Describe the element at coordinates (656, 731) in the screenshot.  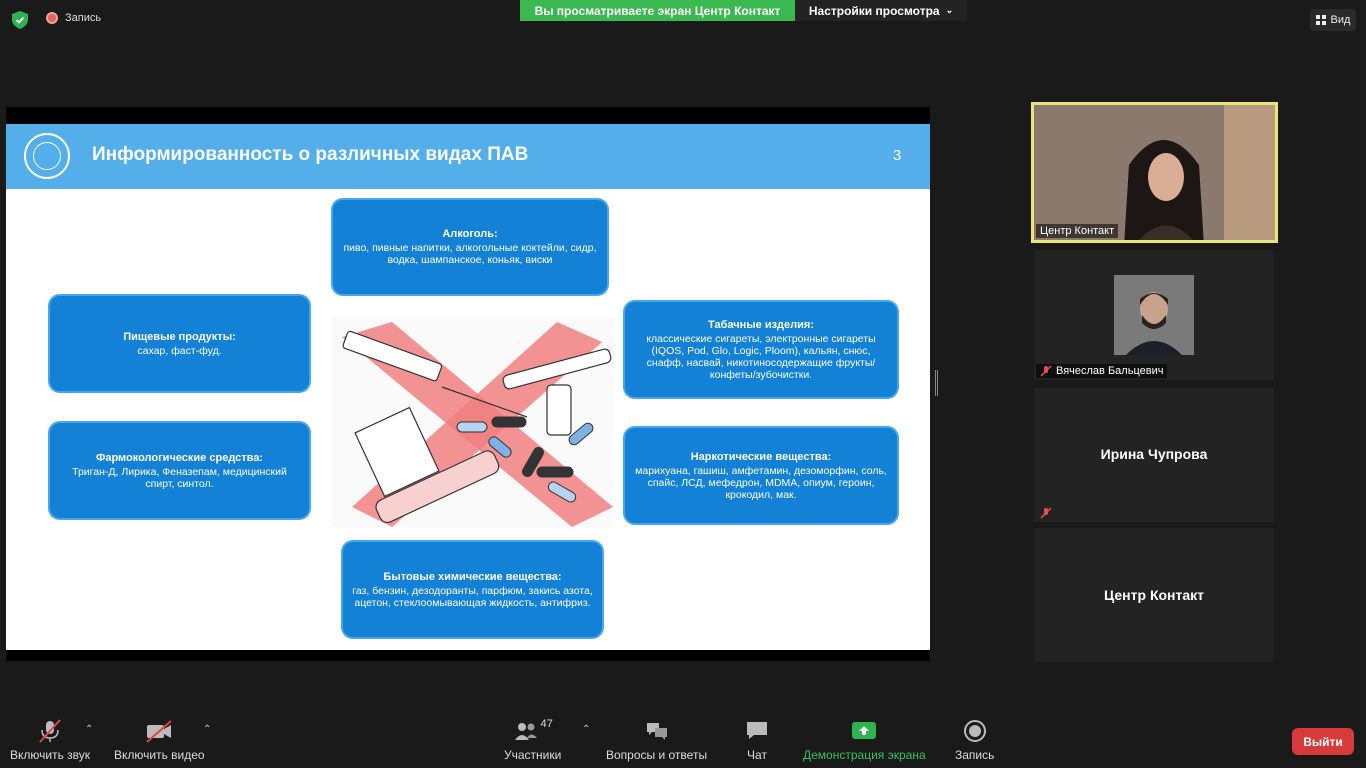
I see `qa-icon` at that location.